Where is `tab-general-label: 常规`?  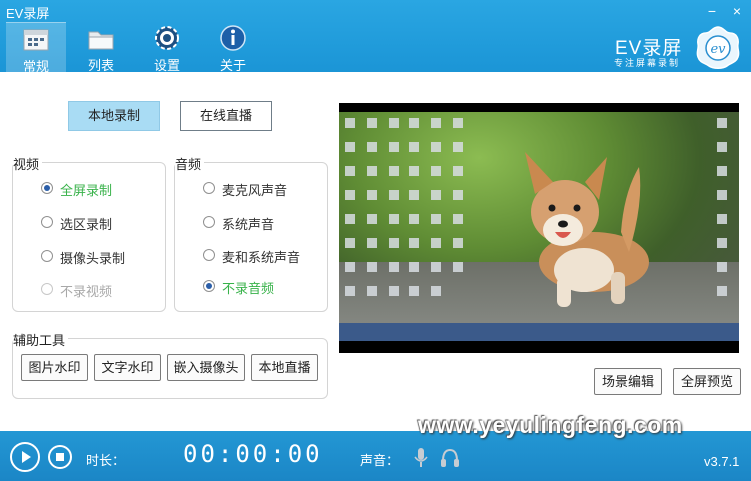
tab-general-label: 常规 is located at coordinates (35, 66).